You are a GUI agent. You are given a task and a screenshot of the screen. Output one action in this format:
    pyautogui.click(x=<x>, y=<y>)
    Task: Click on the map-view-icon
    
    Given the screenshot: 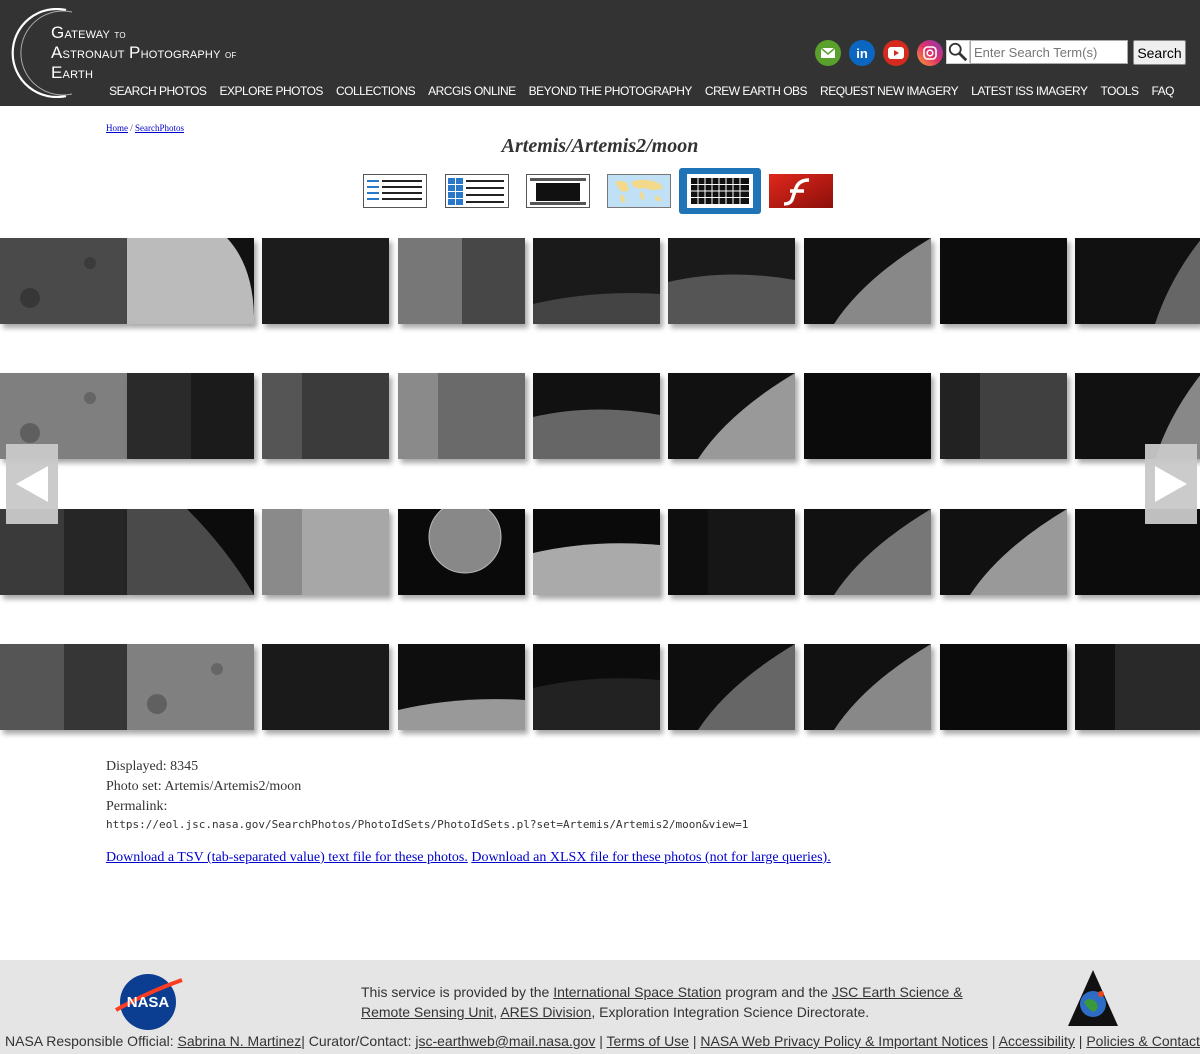 What is the action you would take?
    pyautogui.click(x=639, y=191)
    